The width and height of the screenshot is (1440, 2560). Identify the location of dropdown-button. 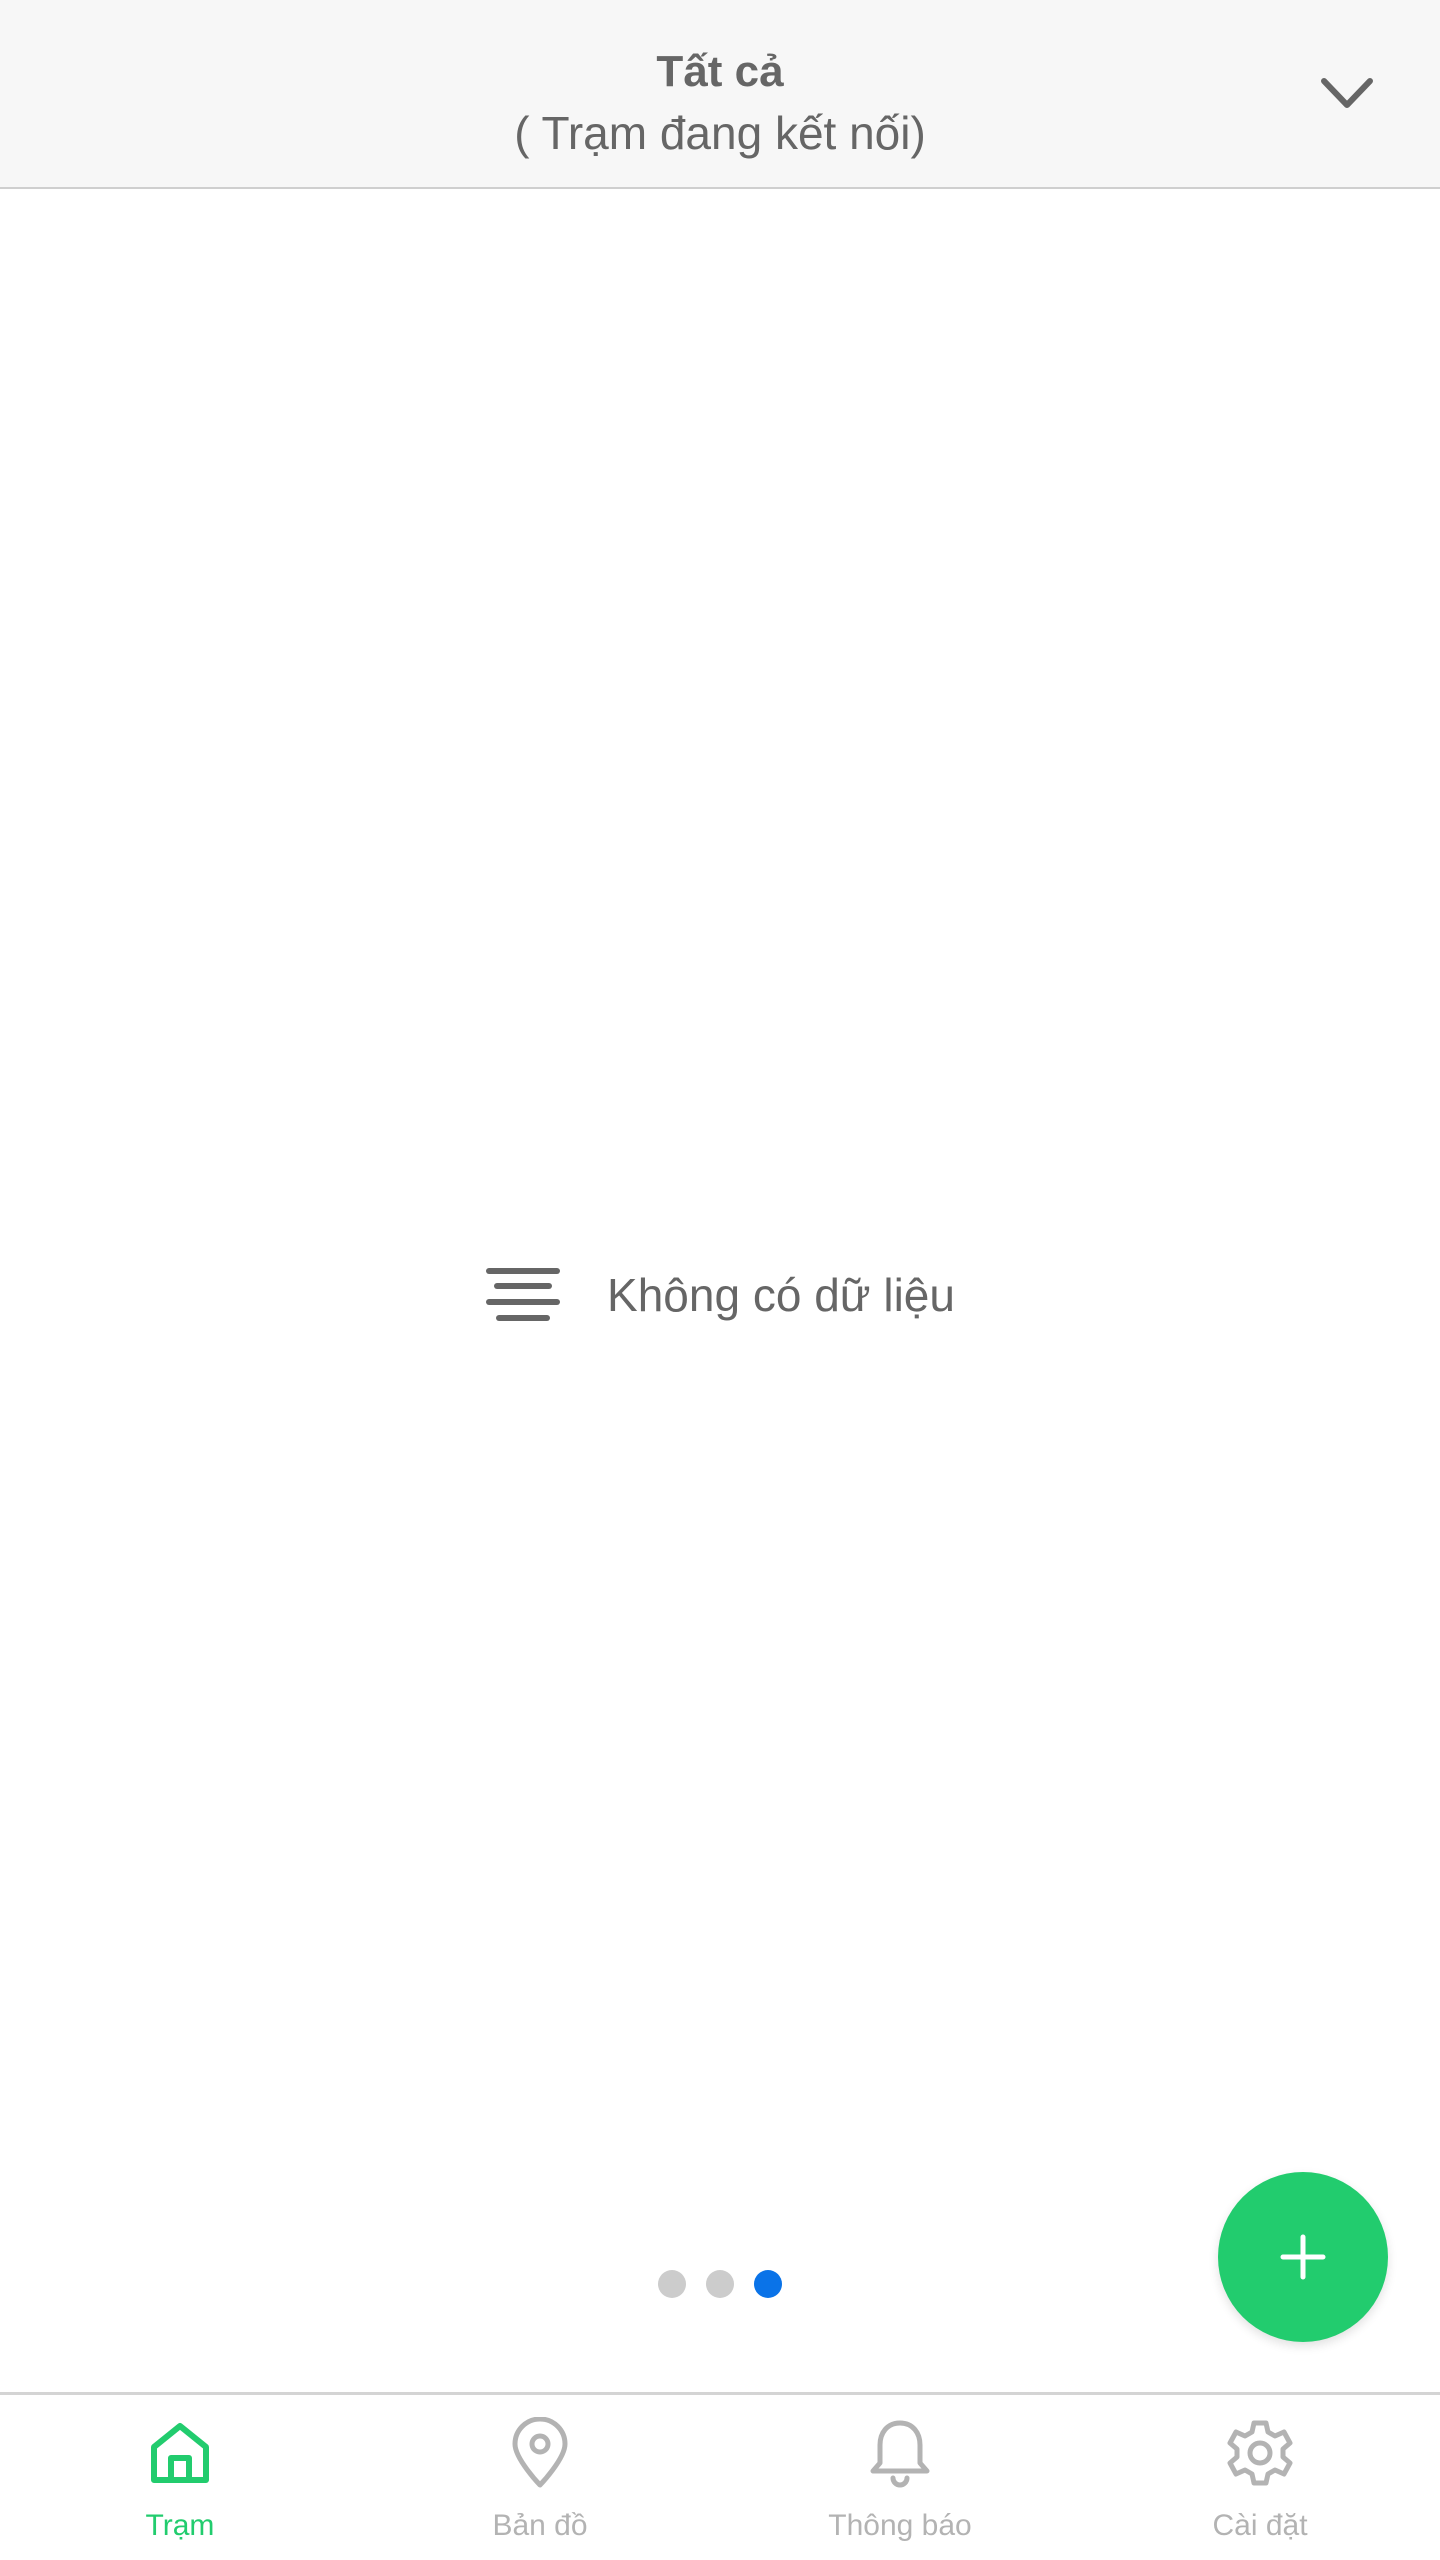
(1347, 94).